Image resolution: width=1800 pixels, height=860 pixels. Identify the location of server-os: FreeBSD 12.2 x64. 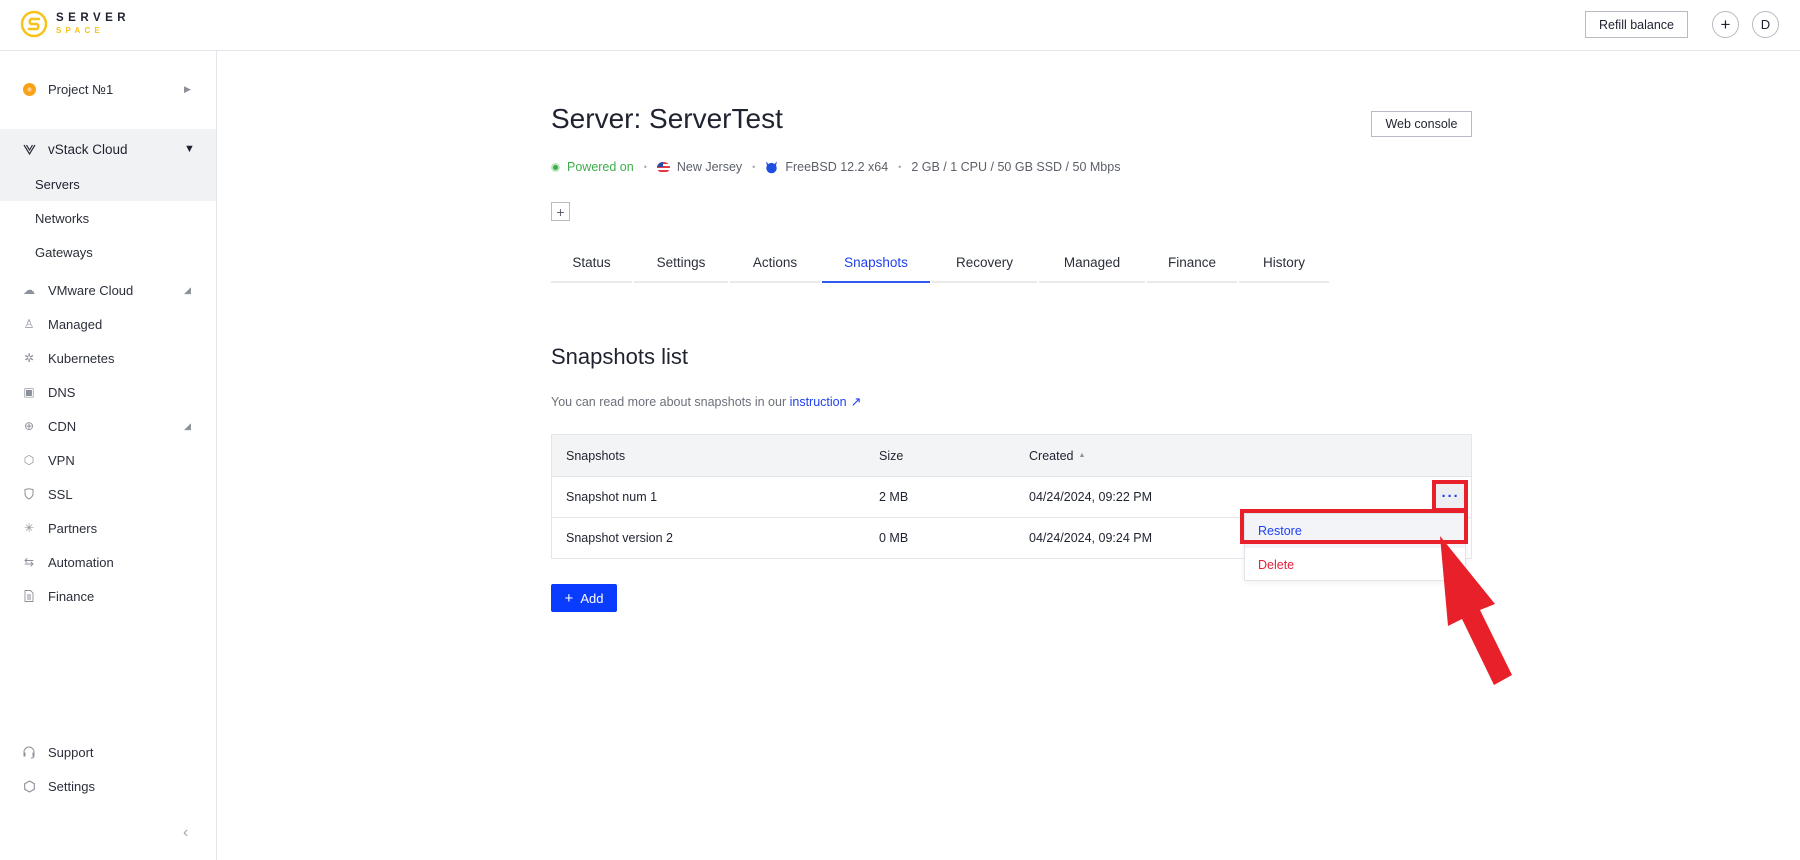
(837, 167).